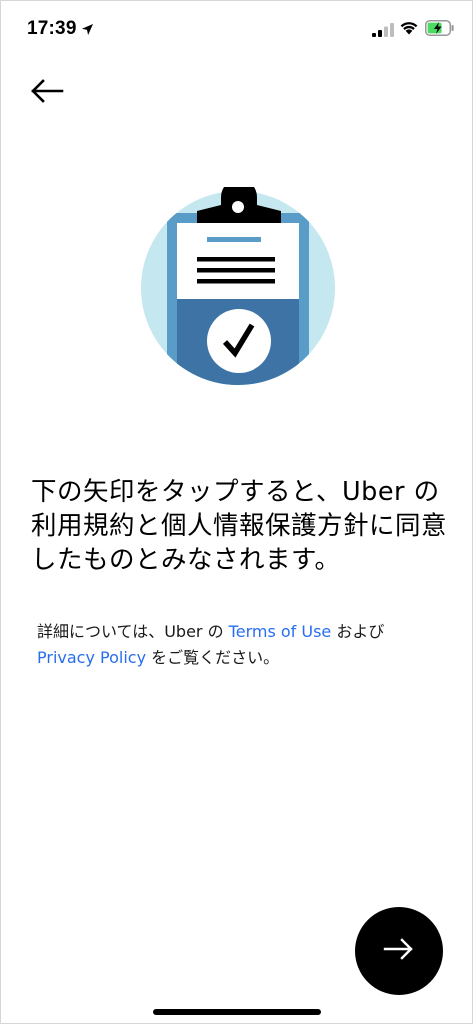 This screenshot has height=1024, width=473. I want to click on next-button, so click(399, 951).